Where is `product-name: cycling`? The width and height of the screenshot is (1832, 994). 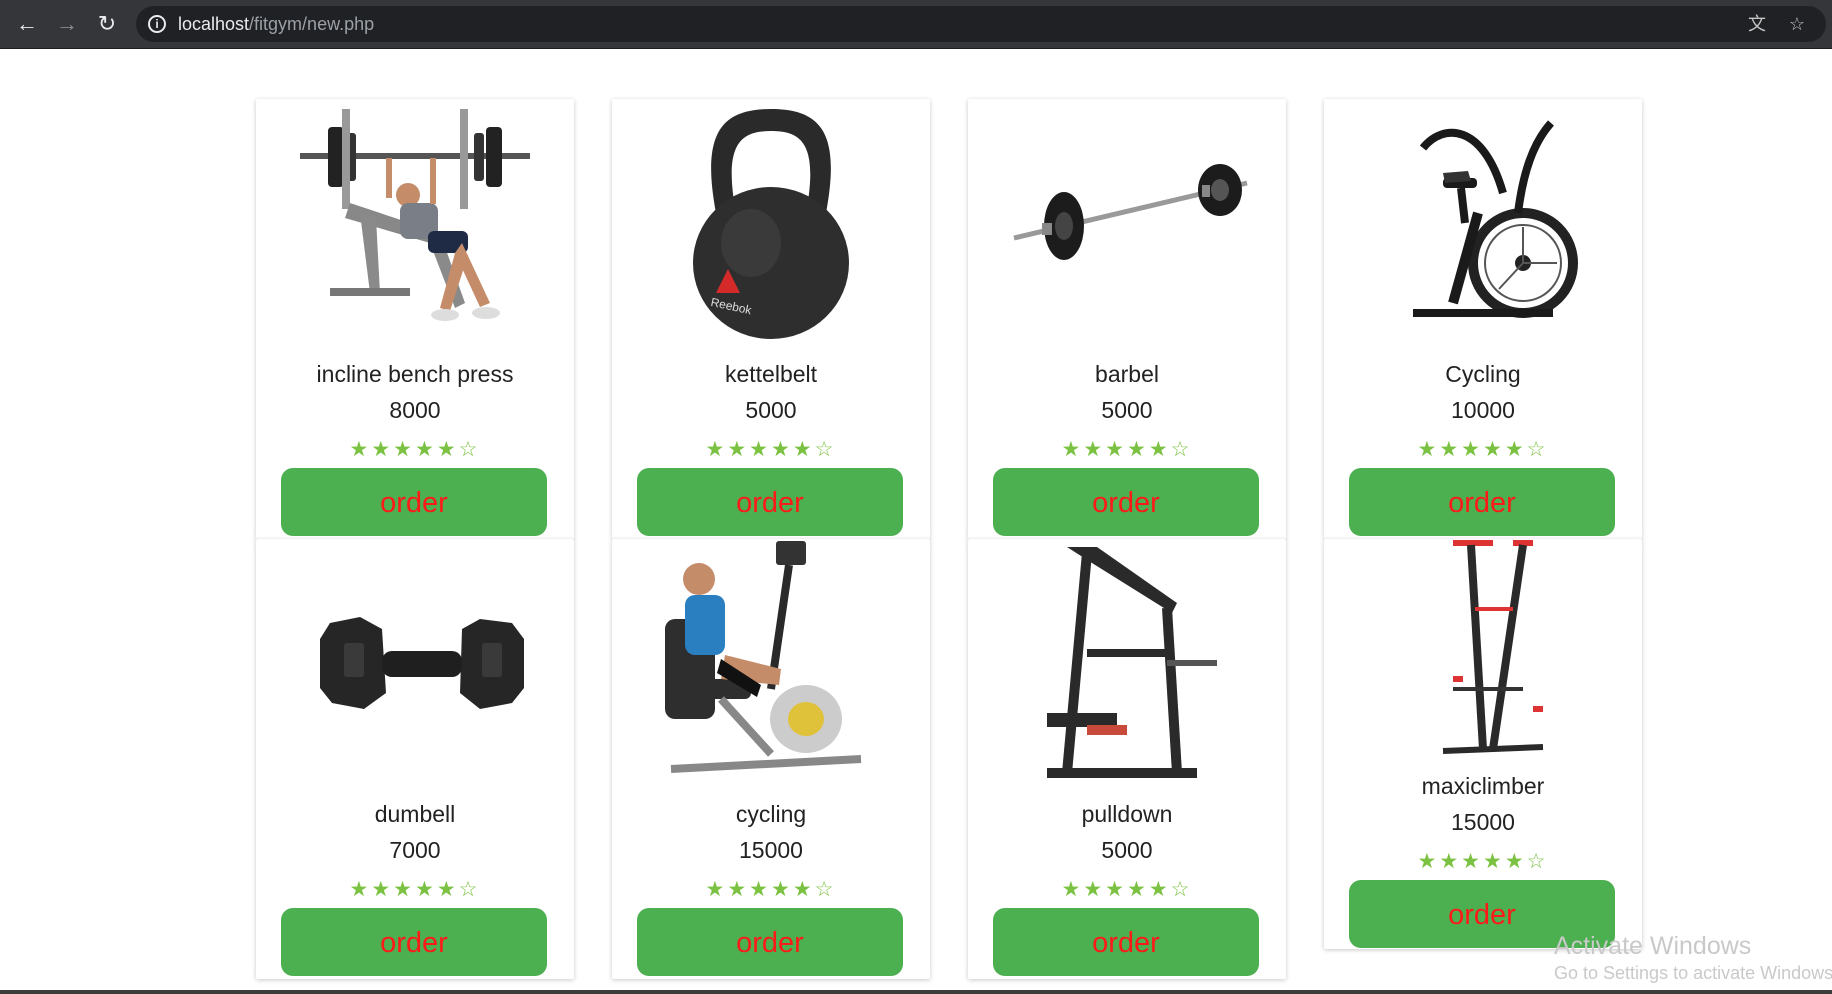
product-name: cycling is located at coordinates (771, 814).